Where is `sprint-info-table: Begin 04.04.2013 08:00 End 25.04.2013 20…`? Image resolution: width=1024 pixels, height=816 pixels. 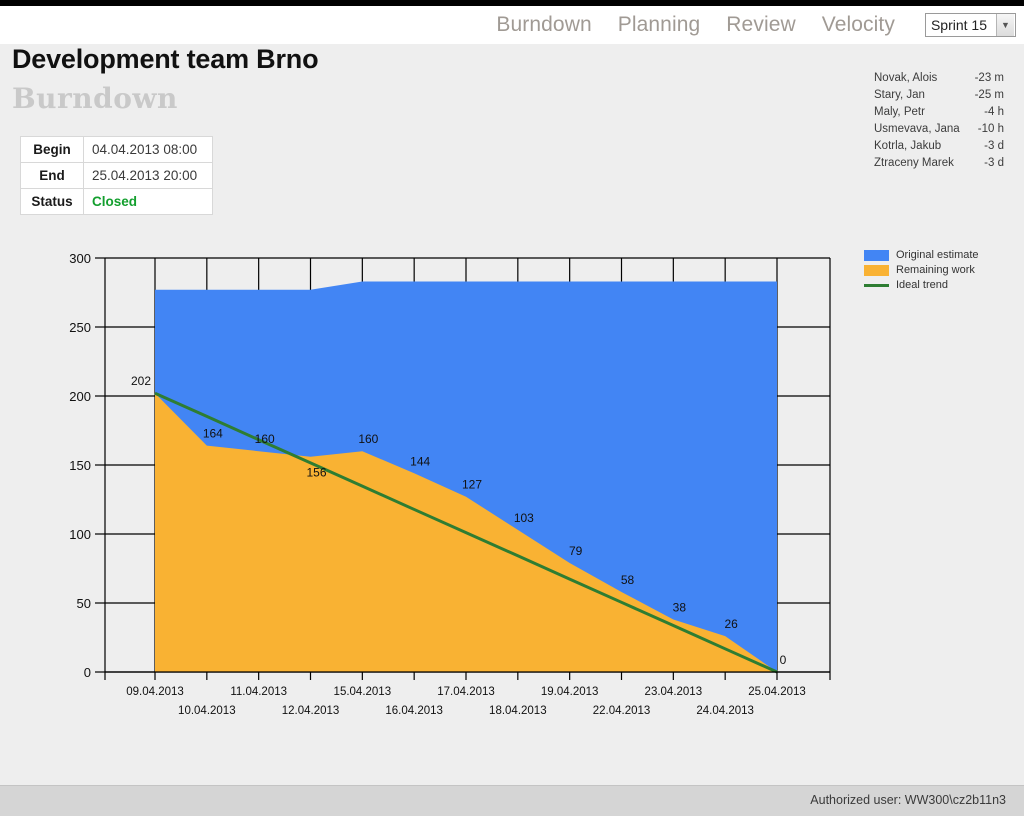
sprint-info-table: Begin 04.04.2013 08:00 End 25.04.2013 20… is located at coordinates (116, 175).